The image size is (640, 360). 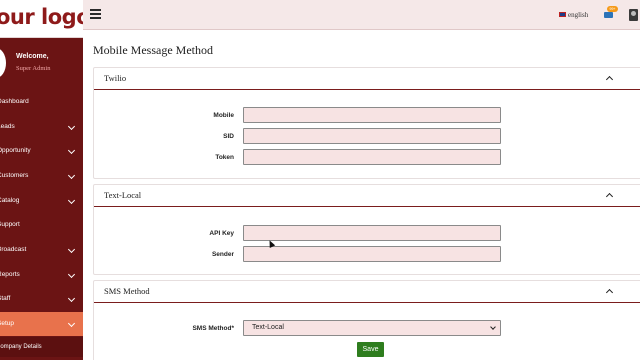 I want to click on api-key-field, so click(x=372, y=233).